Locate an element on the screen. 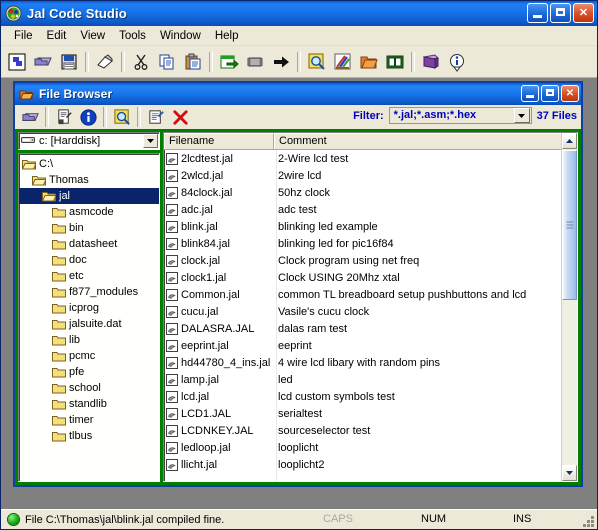 The height and width of the screenshot is (530, 598). tree-node: tlbus is located at coordinates (89, 436).